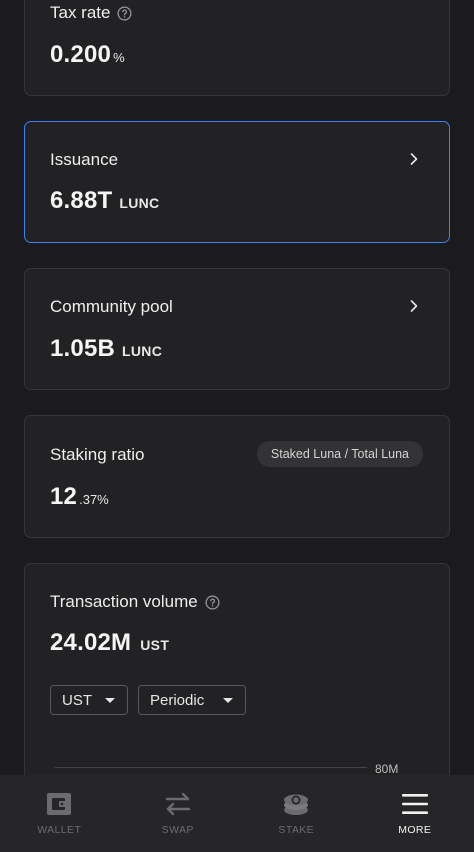 This screenshot has width=474, height=852. I want to click on tax-rate-title: Tax rate, so click(80, 12).